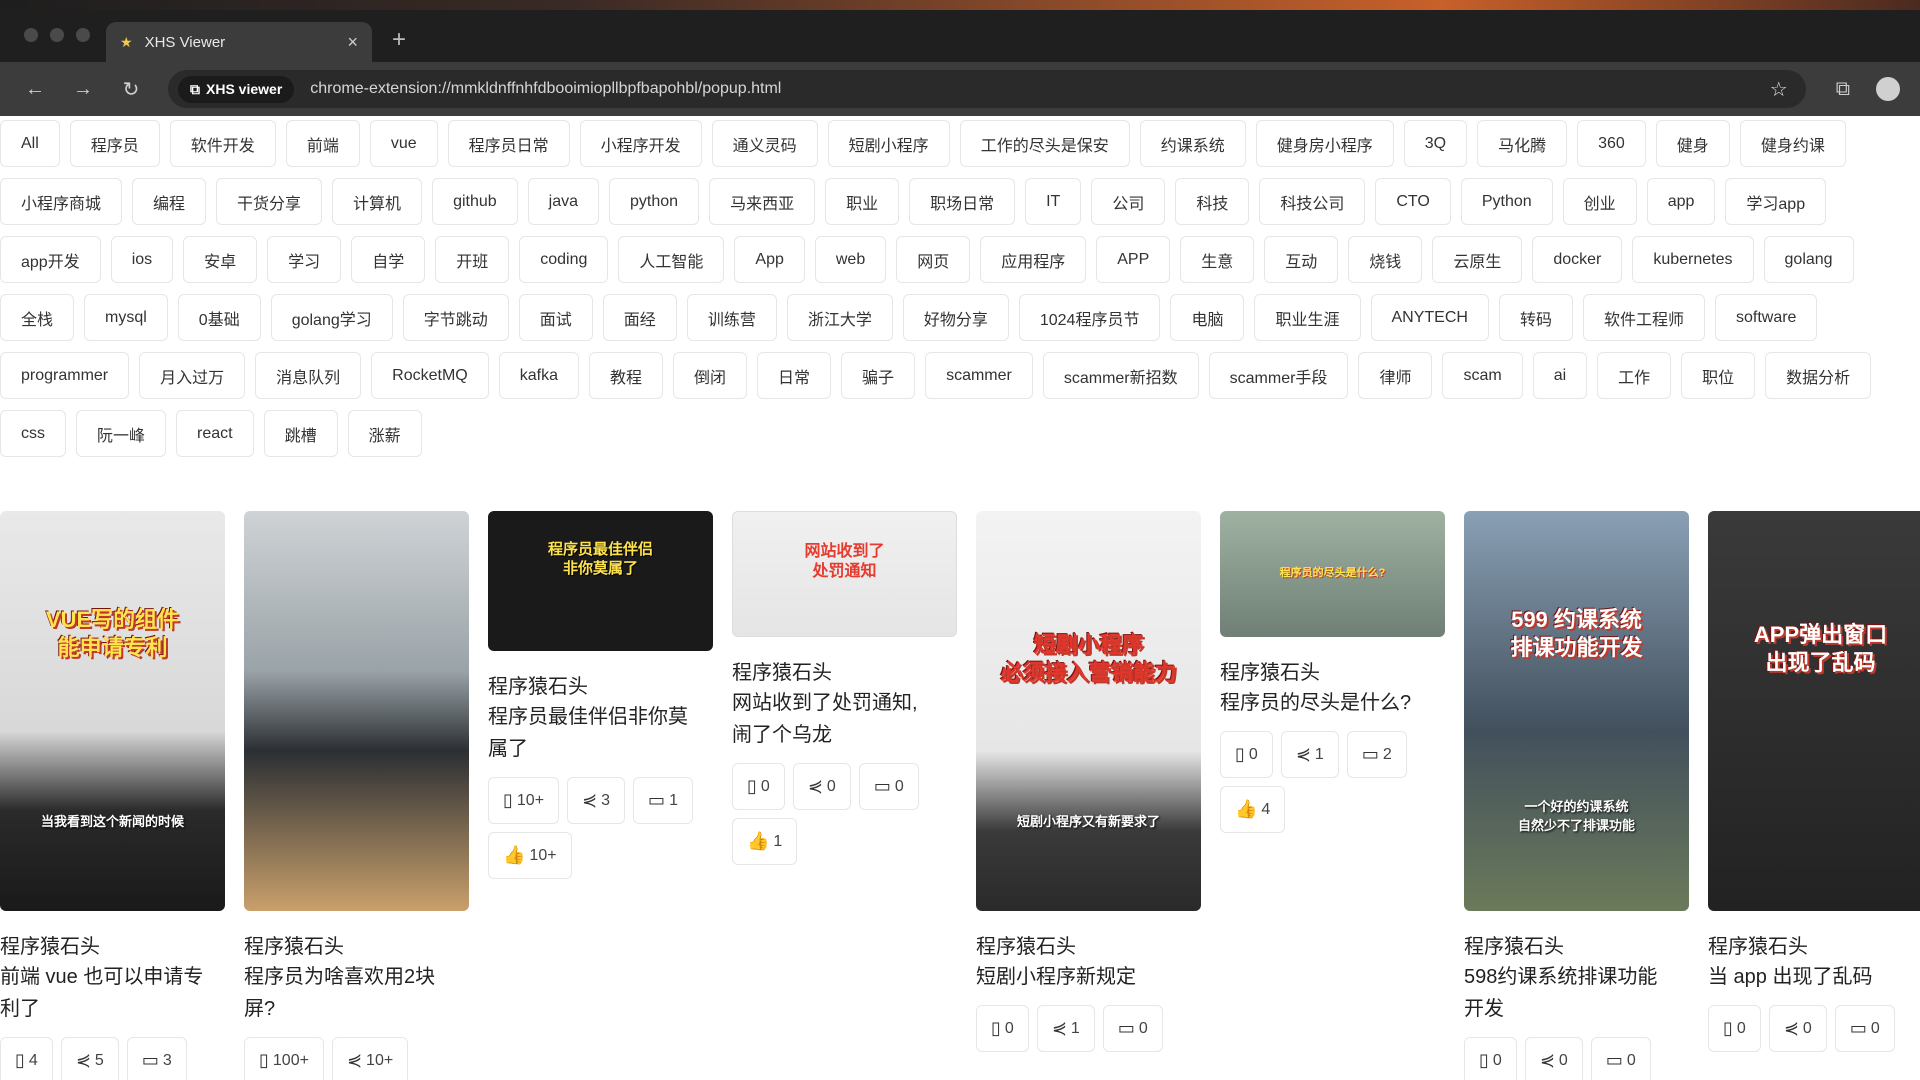 The width and height of the screenshot is (1920, 1080). What do you see at coordinates (1814, 977) in the screenshot?
I see `note-title: 当 app 出现了乱码` at bounding box center [1814, 977].